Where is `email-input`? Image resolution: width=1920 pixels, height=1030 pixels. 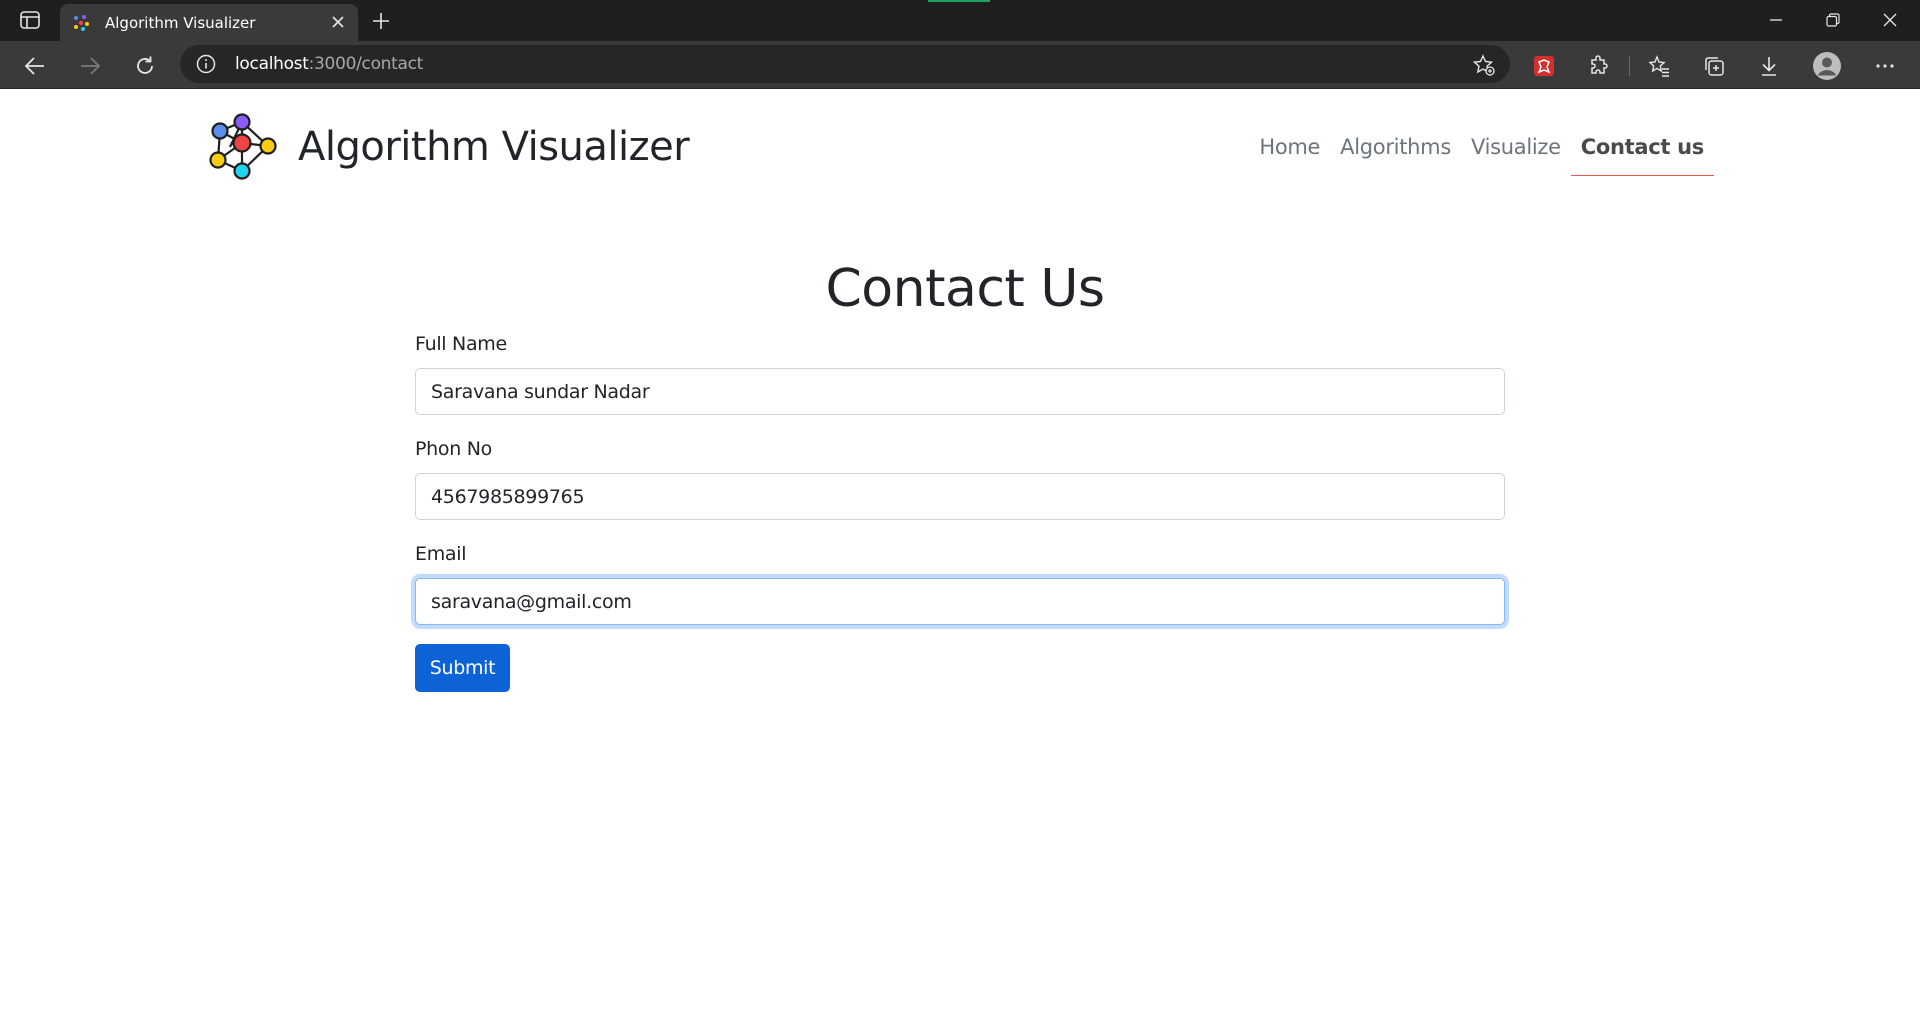 email-input is located at coordinates (960, 601).